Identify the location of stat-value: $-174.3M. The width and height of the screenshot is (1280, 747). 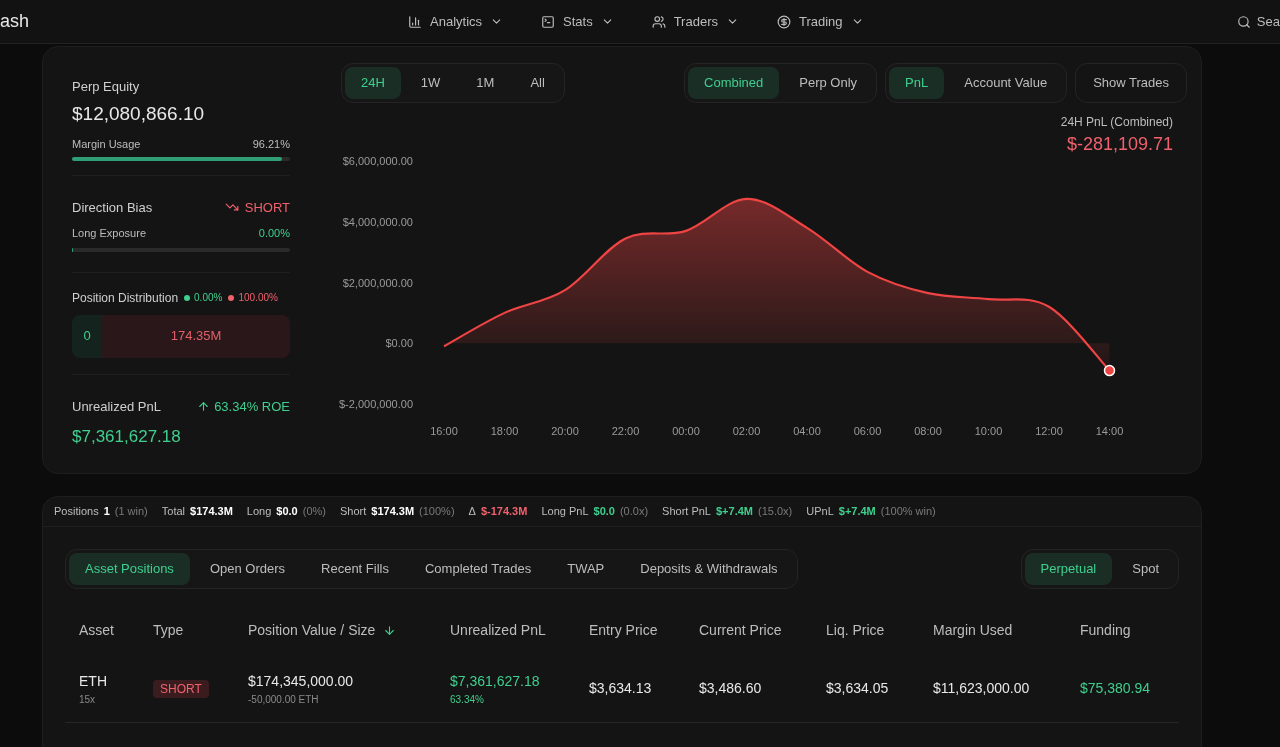
(504, 512).